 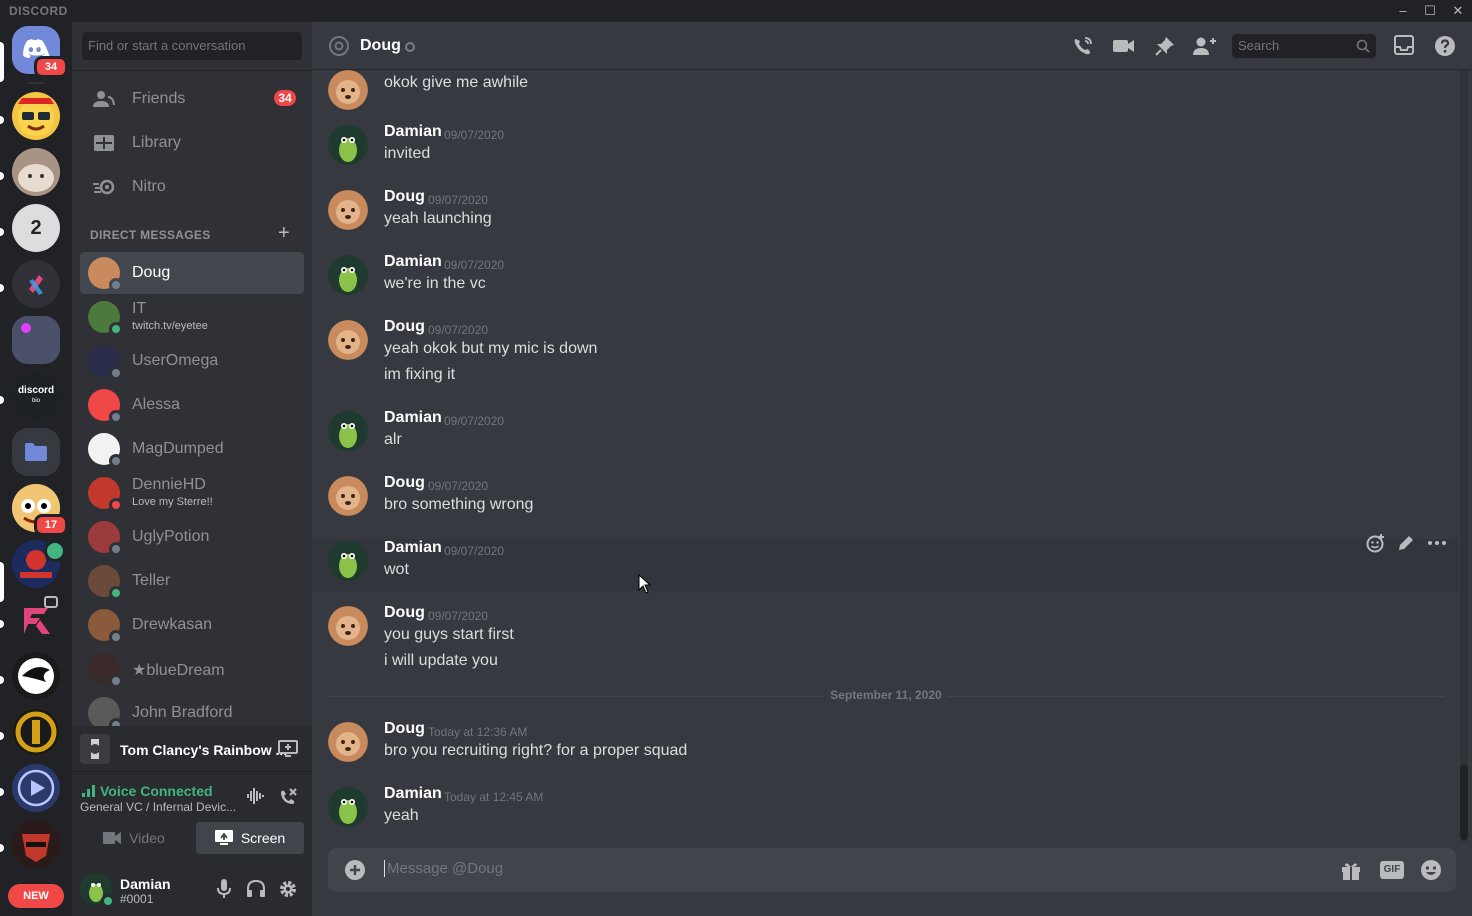 What do you see at coordinates (1430, 11) in the screenshot?
I see `maximize-button: ☐` at bounding box center [1430, 11].